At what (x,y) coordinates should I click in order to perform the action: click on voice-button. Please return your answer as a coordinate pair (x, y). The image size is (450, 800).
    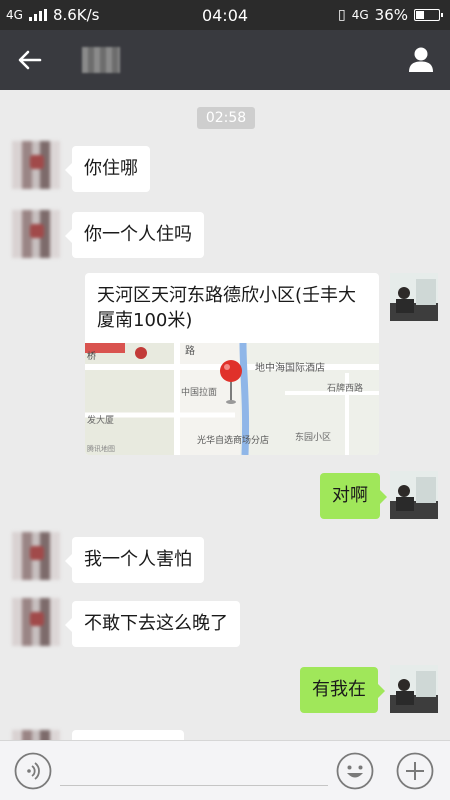
    Looking at the image, I should click on (33, 771).